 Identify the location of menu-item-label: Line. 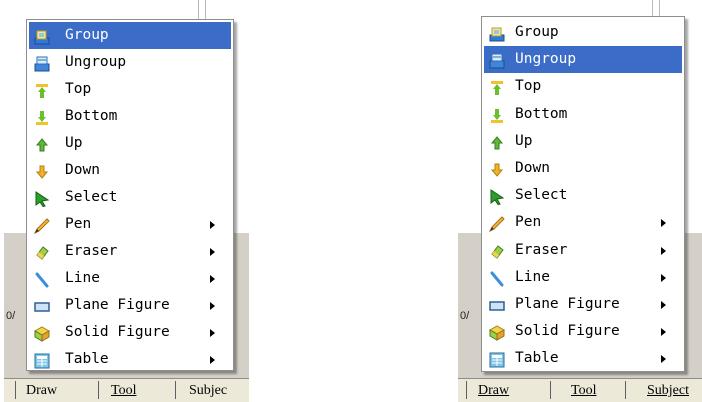
(82, 278).